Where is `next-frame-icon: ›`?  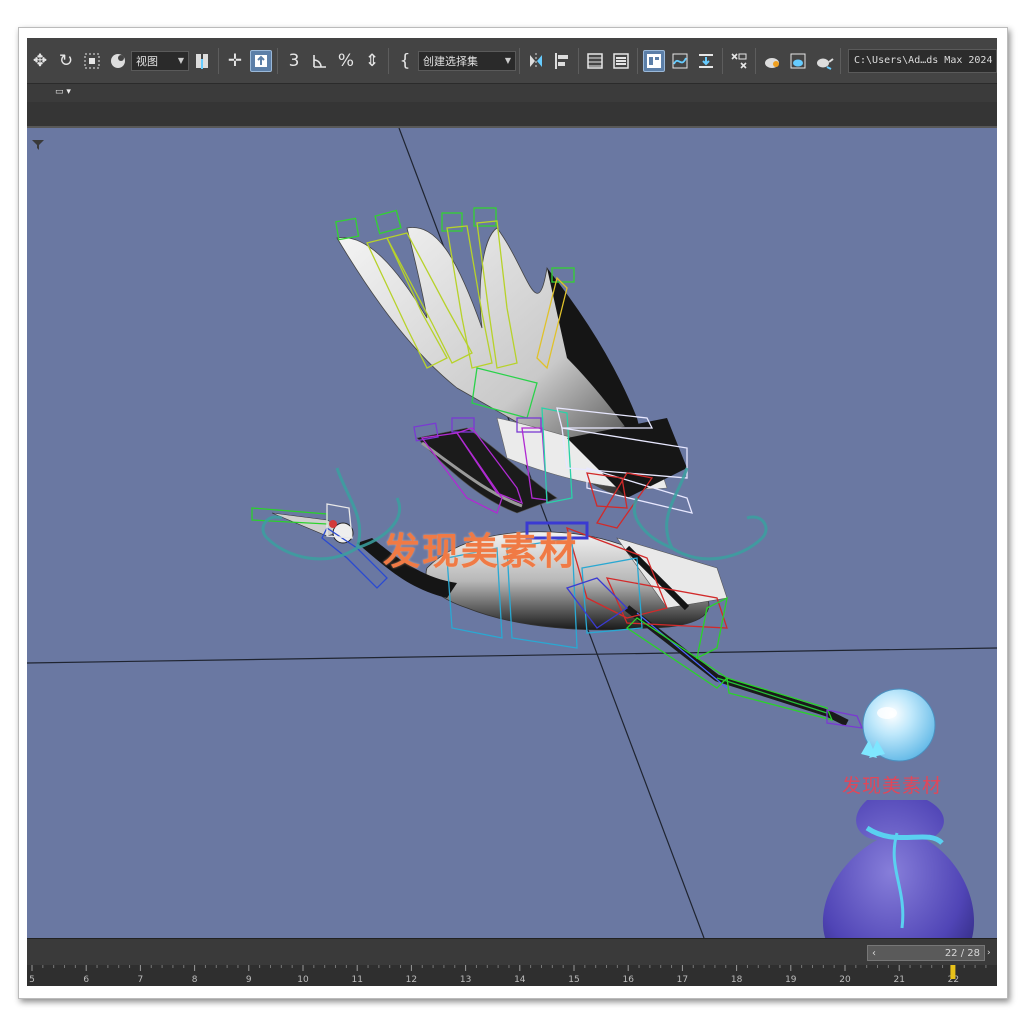
next-frame-icon: › is located at coordinates (992, 953).